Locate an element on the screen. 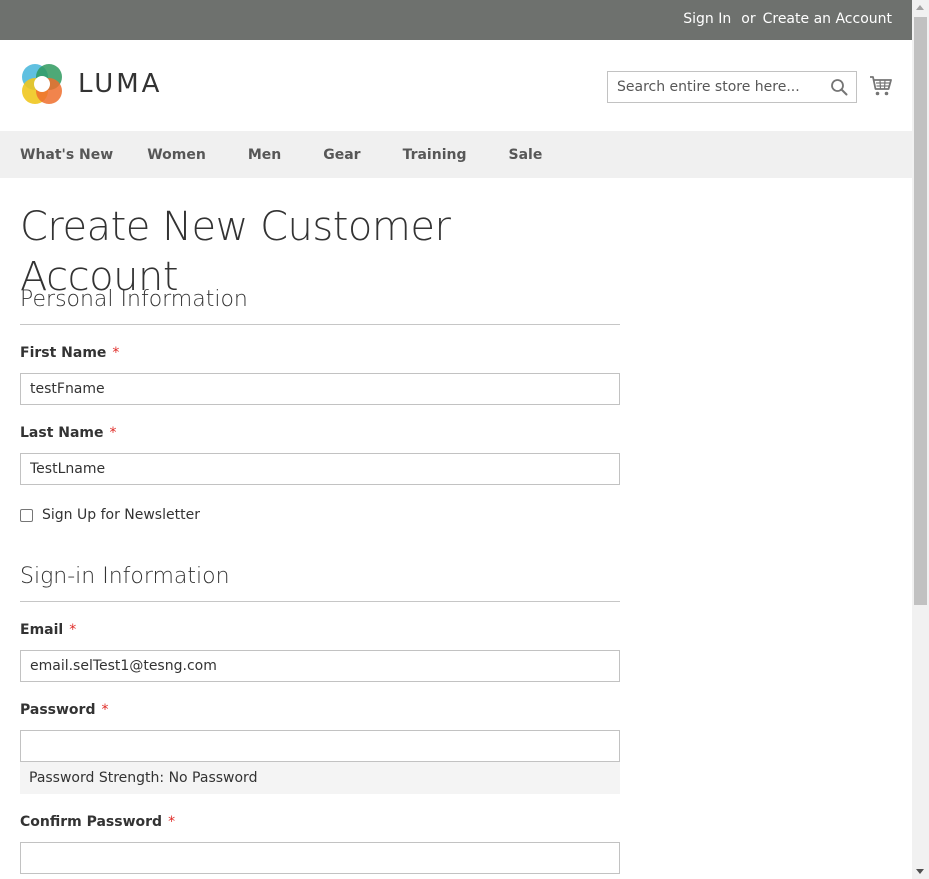 The image size is (929, 879). confirm-password-field: Confirm Password * is located at coordinates (320, 844).